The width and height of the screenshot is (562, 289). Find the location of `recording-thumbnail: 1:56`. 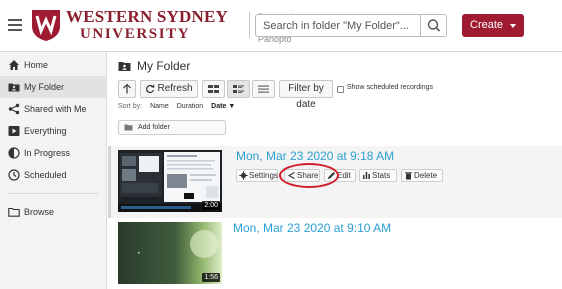

recording-thumbnail: 1:56 is located at coordinates (170, 253).